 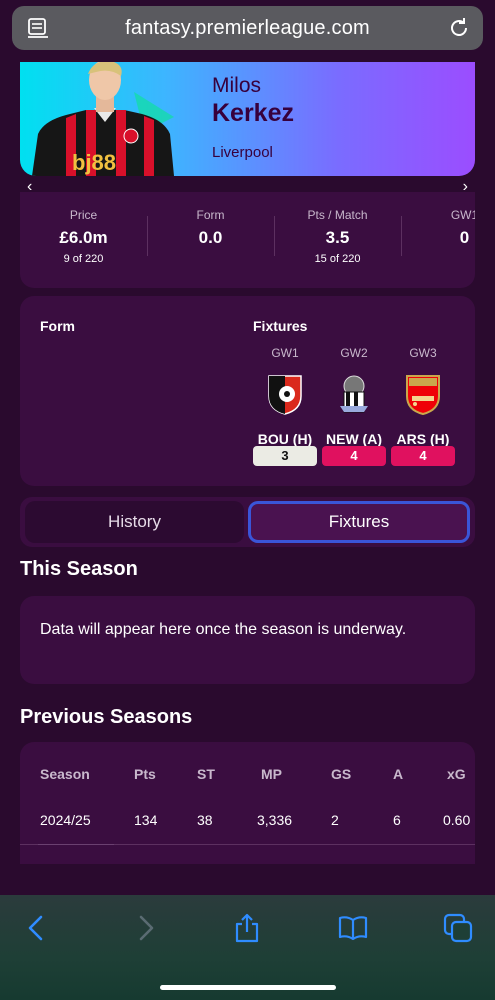 I want to click on form-title: Form, so click(x=57, y=326).